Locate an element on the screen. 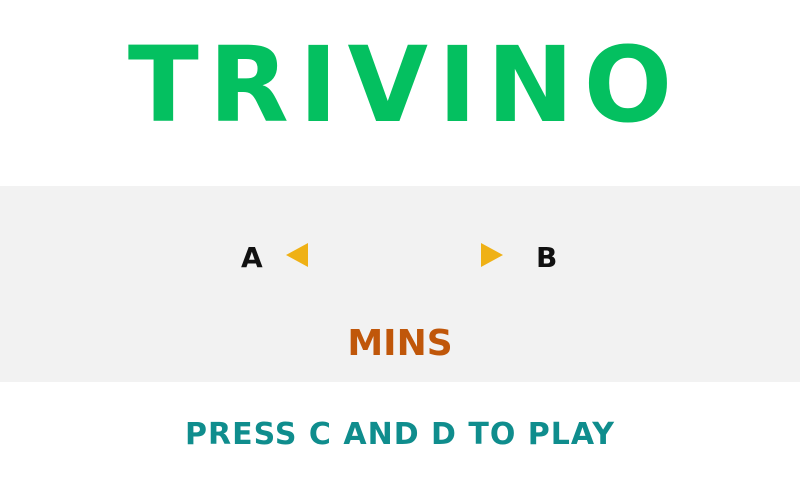 The image size is (800, 480). duration-unit-label: MINS is located at coordinates (400, 343).